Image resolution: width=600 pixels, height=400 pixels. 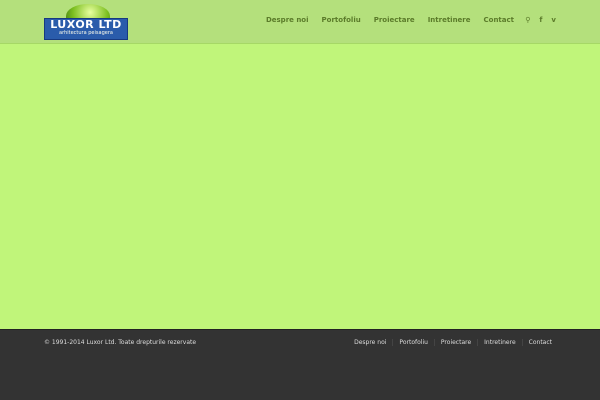 I want to click on vimeo-icon: v, so click(x=553, y=20).